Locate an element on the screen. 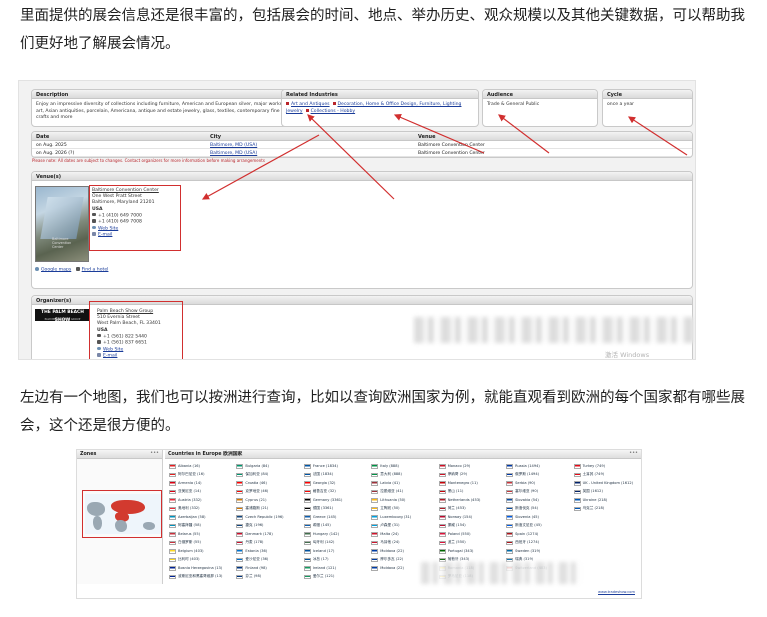 Image resolution: width=767 pixels, height=617 pixels. country-item: Croatia (46) is located at coordinates (268, 483).